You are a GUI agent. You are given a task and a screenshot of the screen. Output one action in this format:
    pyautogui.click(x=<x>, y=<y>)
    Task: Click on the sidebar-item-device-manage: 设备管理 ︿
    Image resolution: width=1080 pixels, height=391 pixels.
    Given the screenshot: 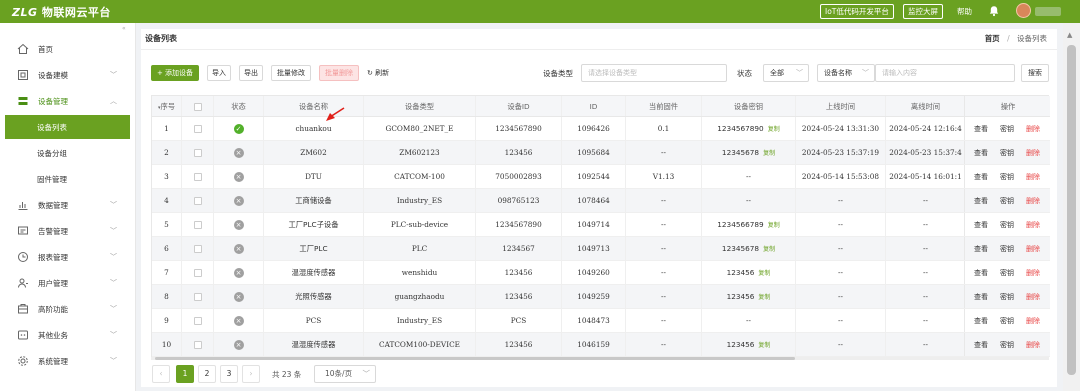 What is the action you would take?
    pyautogui.click(x=68, y=101)
    